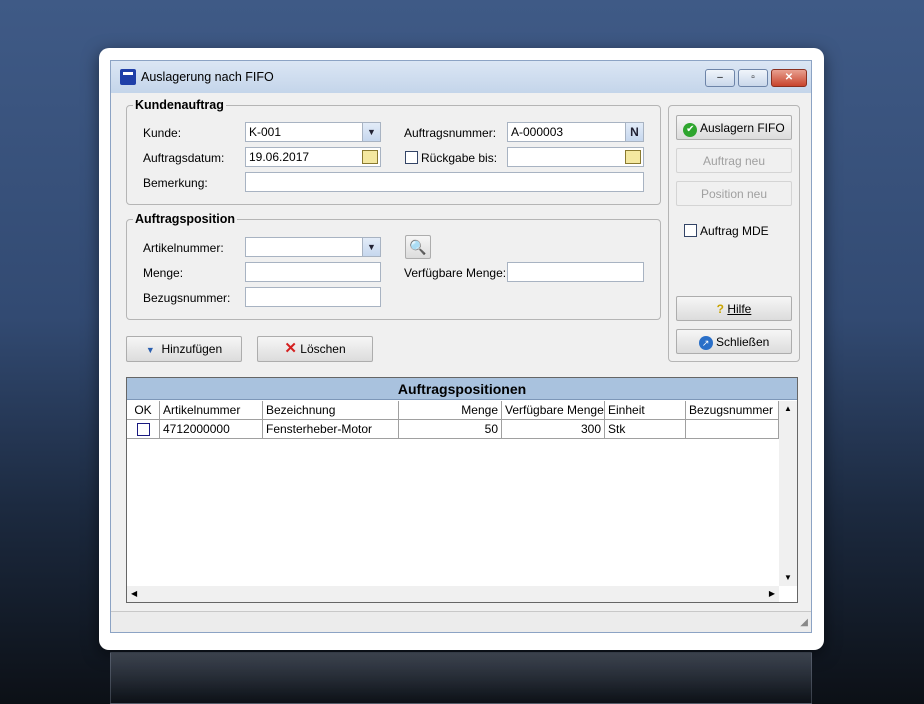 Image resolution: width=924 pixels, height=704 pixels. I want to click on column-header-verfuegbar: Verfügbare Menge, so click(553, 410).